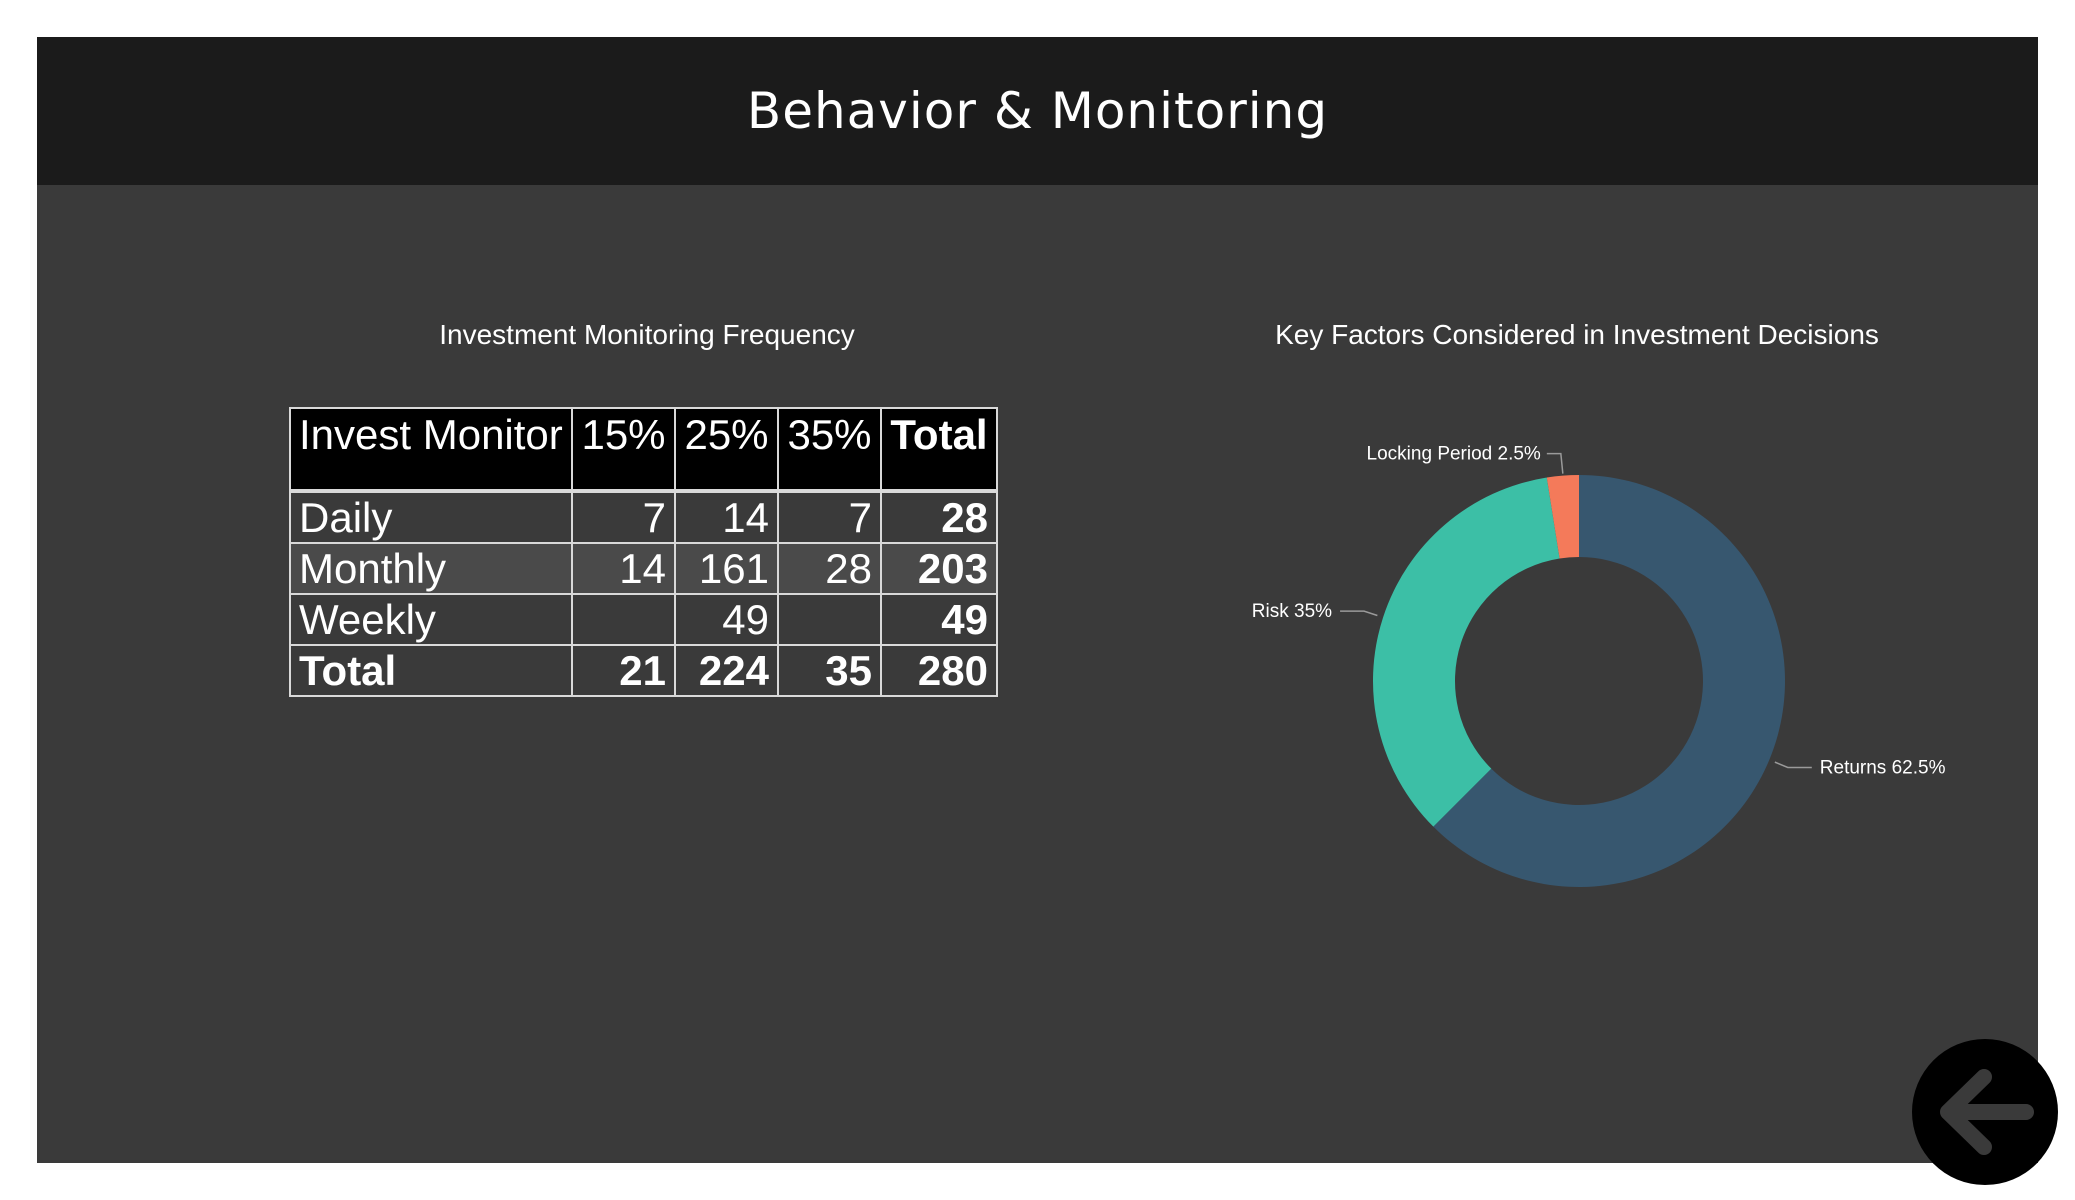 The height and width of the screenshot is (1200, 2075). I want to click on back-button, so click(1985, 1112).